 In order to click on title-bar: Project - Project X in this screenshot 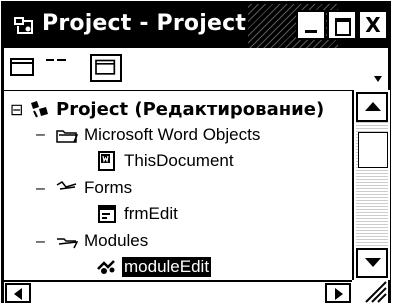, I will do `click(196, 26)`.